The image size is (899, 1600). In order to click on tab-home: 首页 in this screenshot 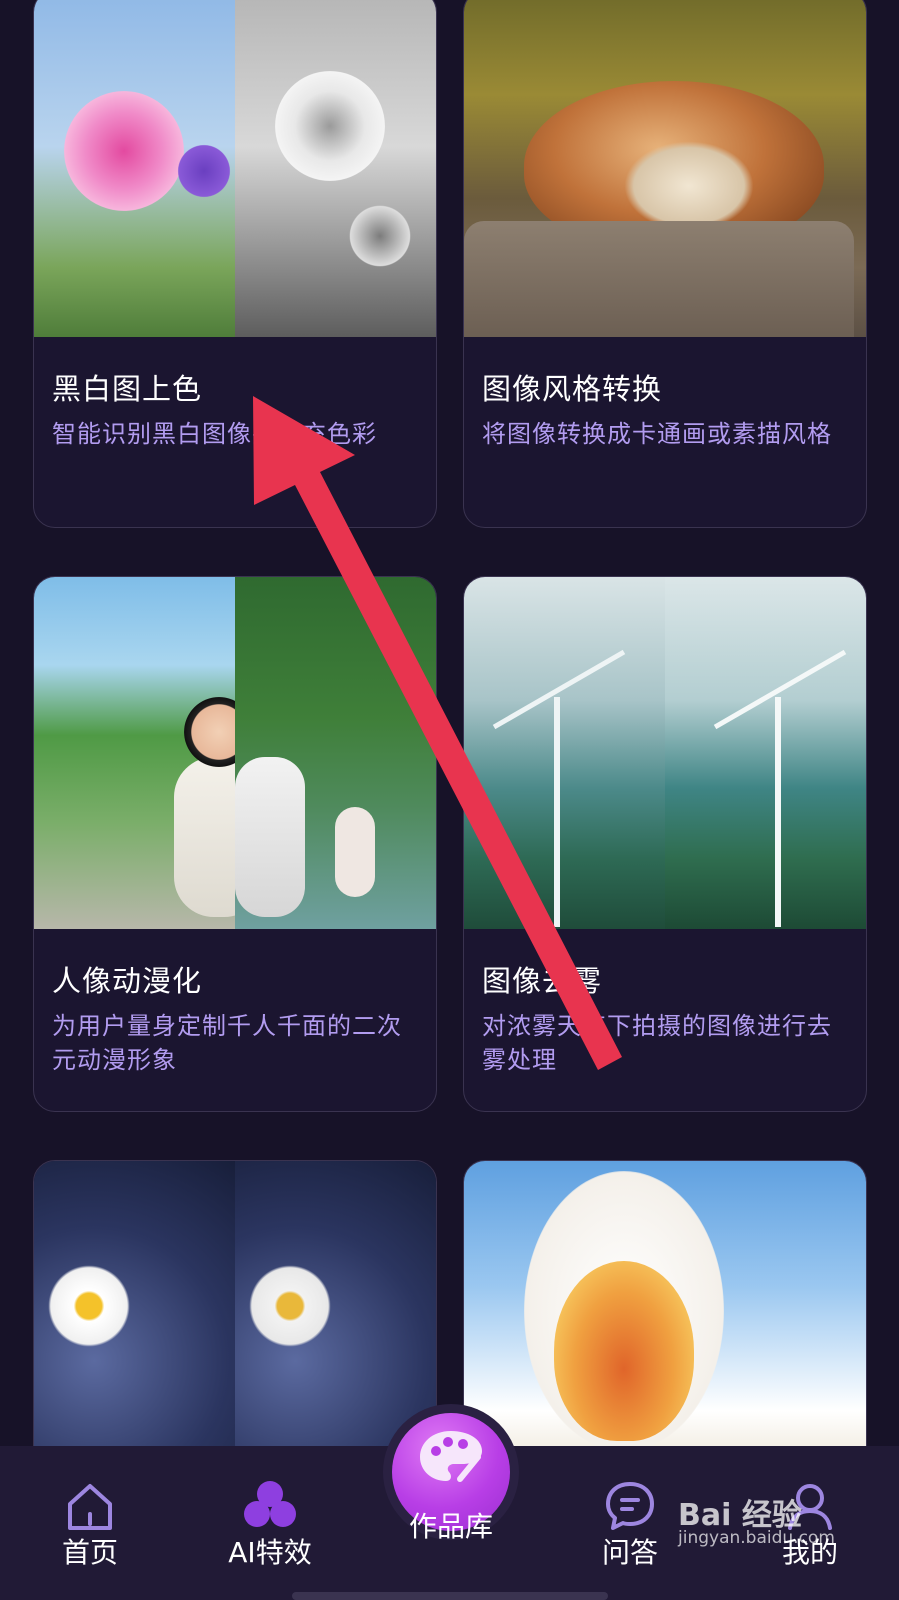, I will do `click(90, 1523)`.